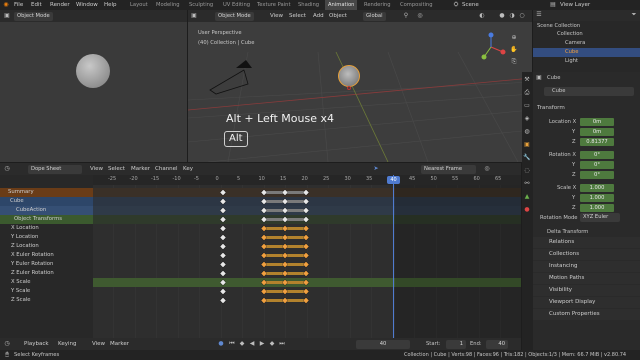  Describe the element at coordinates (46, 237) in the screenshot. I see `channel-y-location: Y Location` at that location.